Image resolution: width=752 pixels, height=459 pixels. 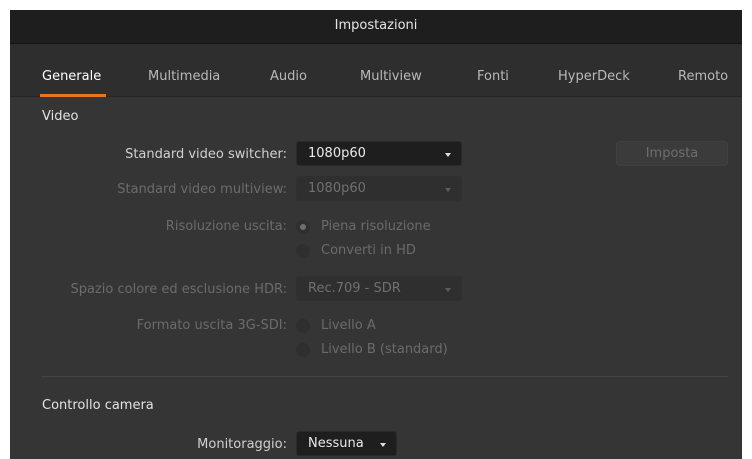 I want to click on multiview-standard-label: Standard video multiview:, so click(x=202, y=189).